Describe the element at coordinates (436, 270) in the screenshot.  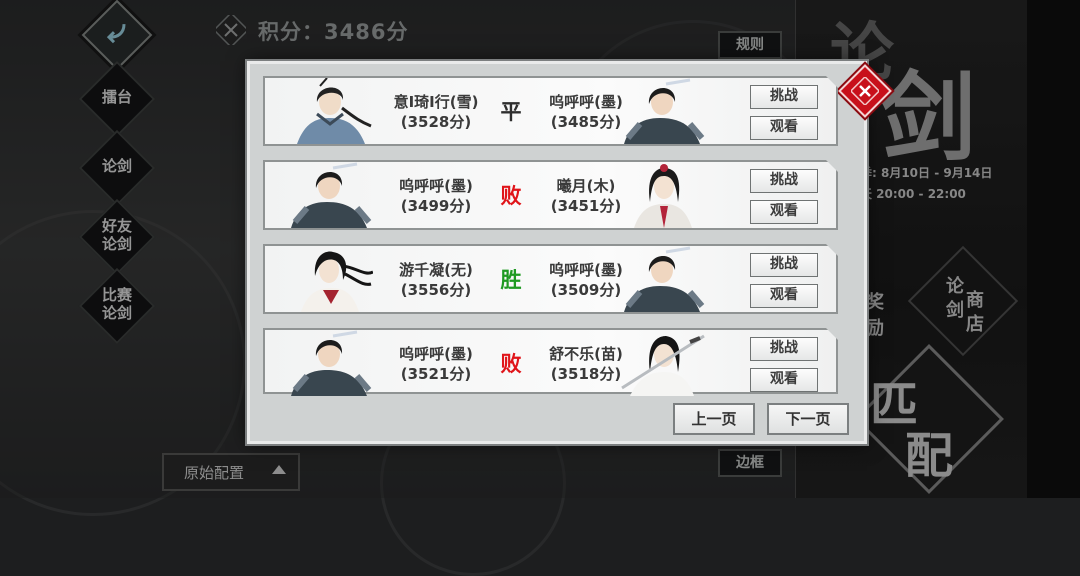
I see `left-player-name: 游千凝(无)` at that location.